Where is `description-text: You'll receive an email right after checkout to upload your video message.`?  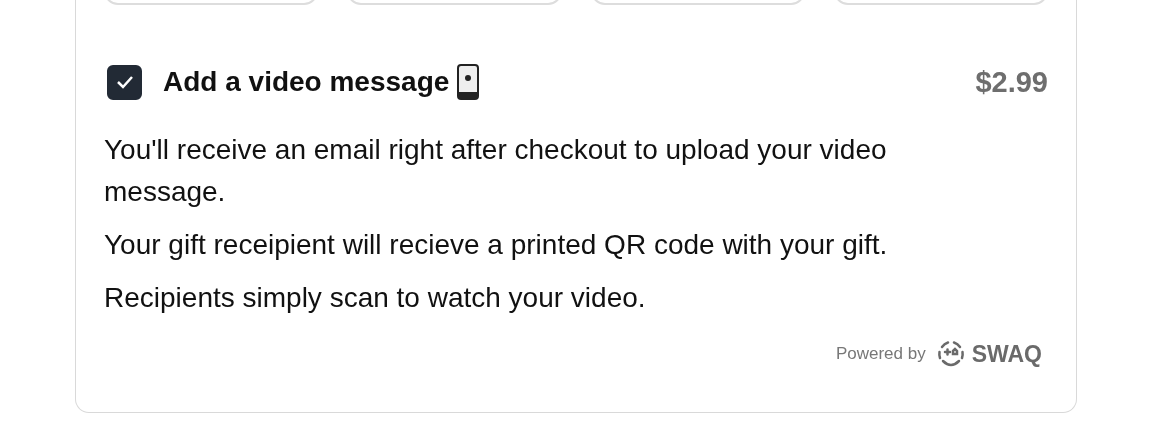
description-text: You'll receive an email right after checkout to upload your video message. is located at coordinates (496, 171).